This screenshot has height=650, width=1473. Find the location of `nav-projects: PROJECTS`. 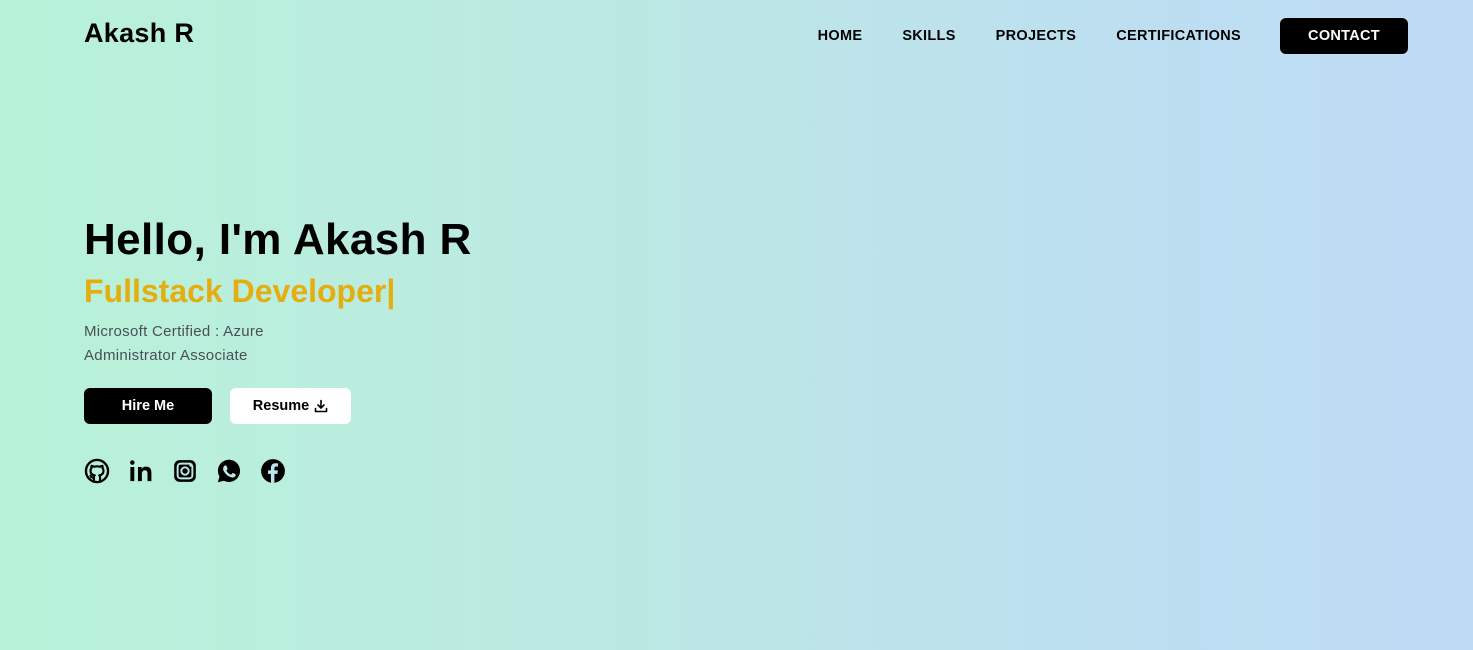

nav-projects: PROJECTS is located at coordinates (1036, 36).